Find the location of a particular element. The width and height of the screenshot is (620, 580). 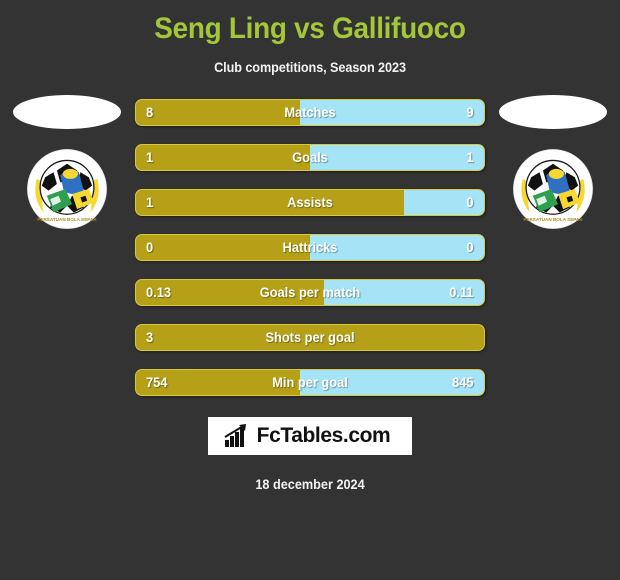

crest-column-right: PERSATUAN BOLA SEPAK is located at coordinates (553, 247).